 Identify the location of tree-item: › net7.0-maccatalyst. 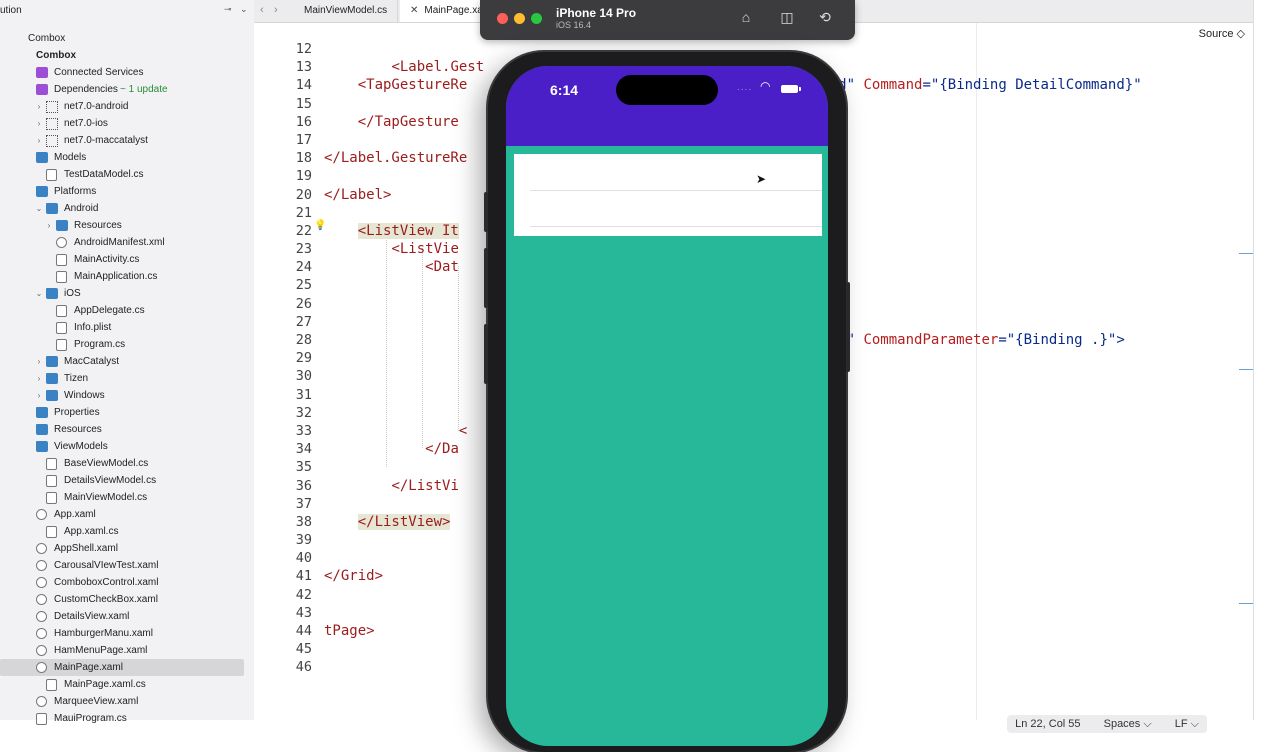
(127, 140).